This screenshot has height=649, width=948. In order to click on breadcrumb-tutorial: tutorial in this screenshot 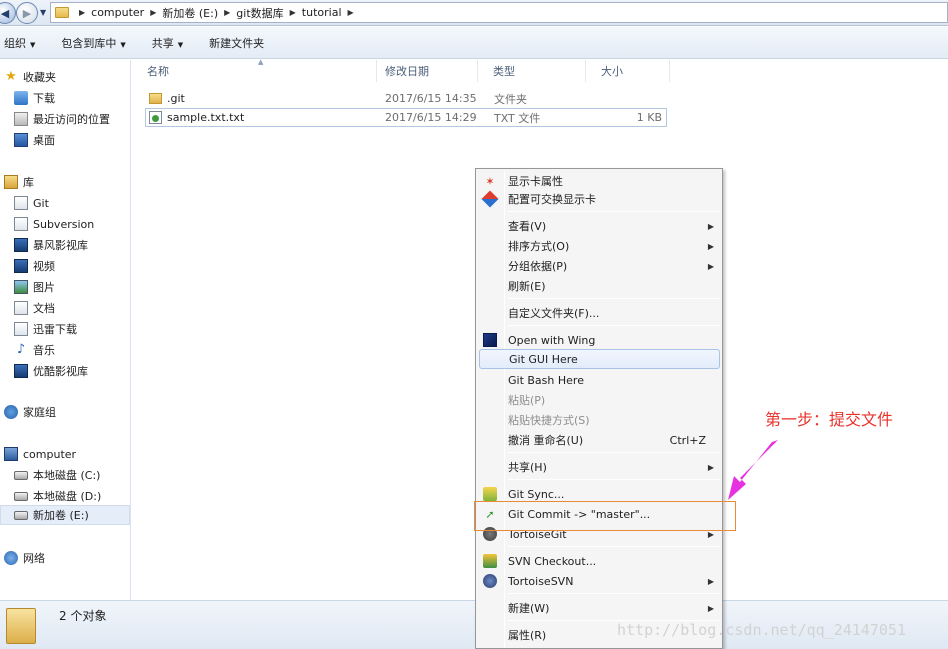, I will do `click(322, 12)`.